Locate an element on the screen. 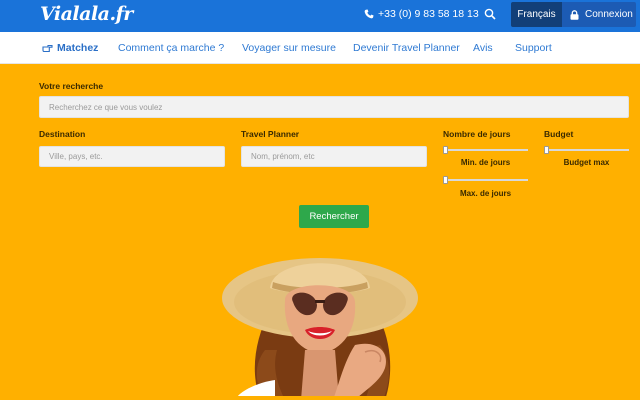 The width and height of the screenshot is (640, 400). days-label: Nombre de jours is located at coordinates (477, 134).